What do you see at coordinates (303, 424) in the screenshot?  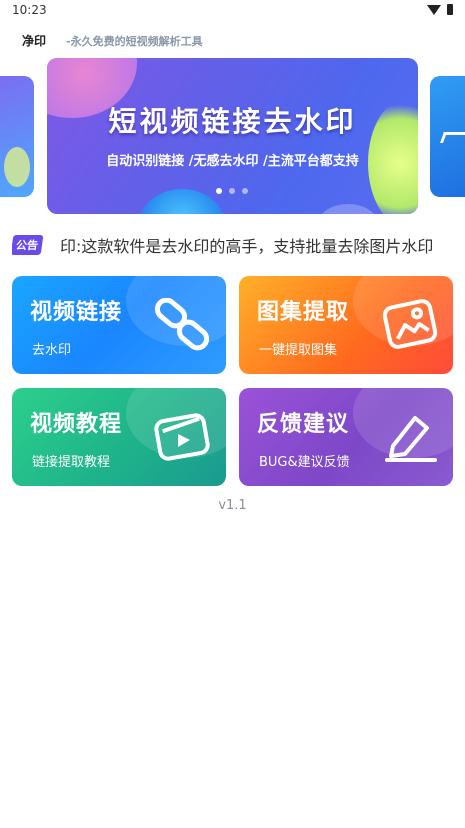 I see `card-title: 反馈建议` at bounding box center [303, 424].